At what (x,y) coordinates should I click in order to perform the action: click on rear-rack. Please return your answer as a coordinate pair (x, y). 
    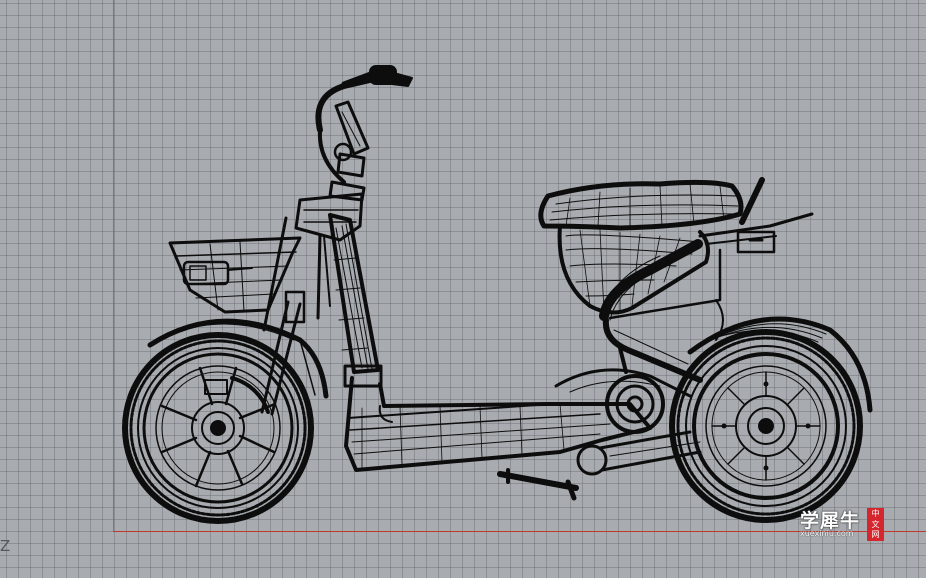
    Looking at the image, I should click on (756, 215).